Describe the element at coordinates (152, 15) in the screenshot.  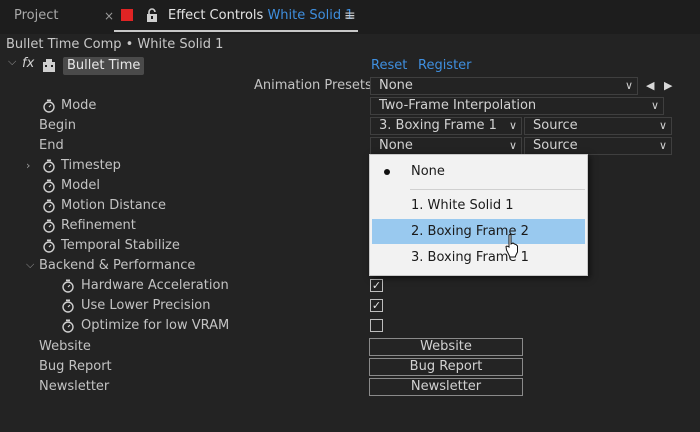
I see `lock-icon` at that location.